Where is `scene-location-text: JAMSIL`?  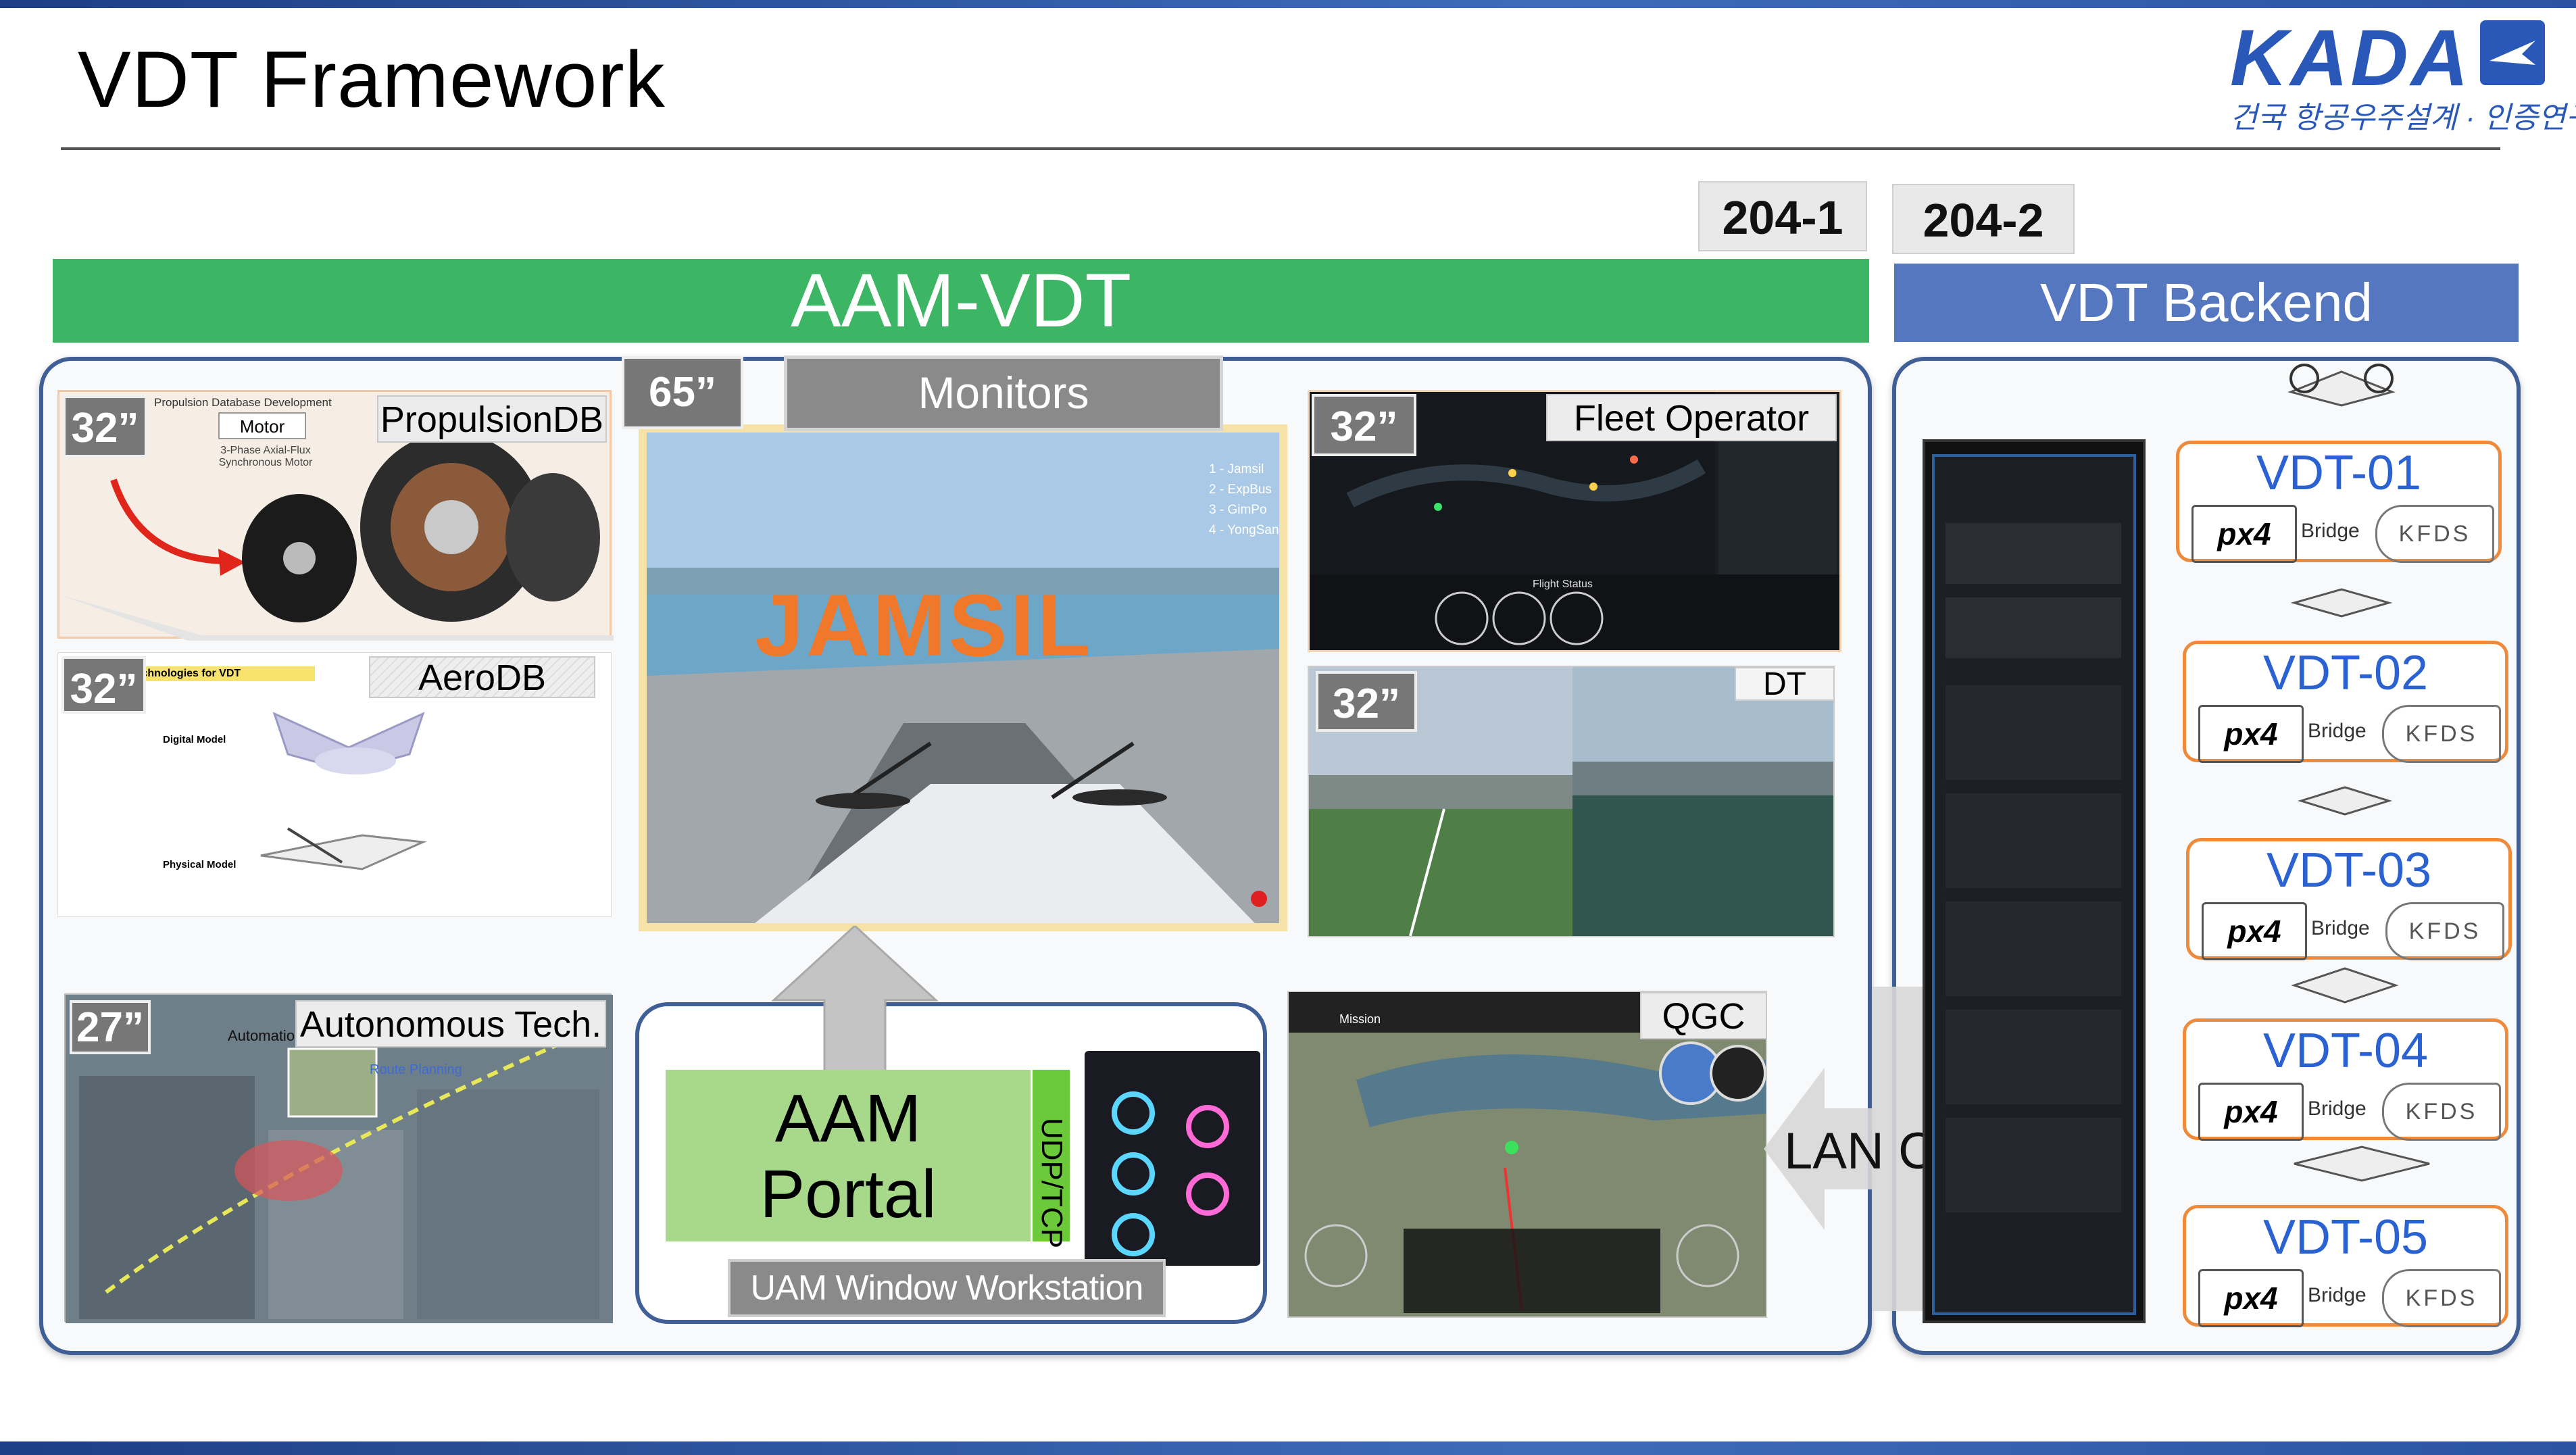 scene-location-text: JAMSIL is located at coordinates (924, 625).